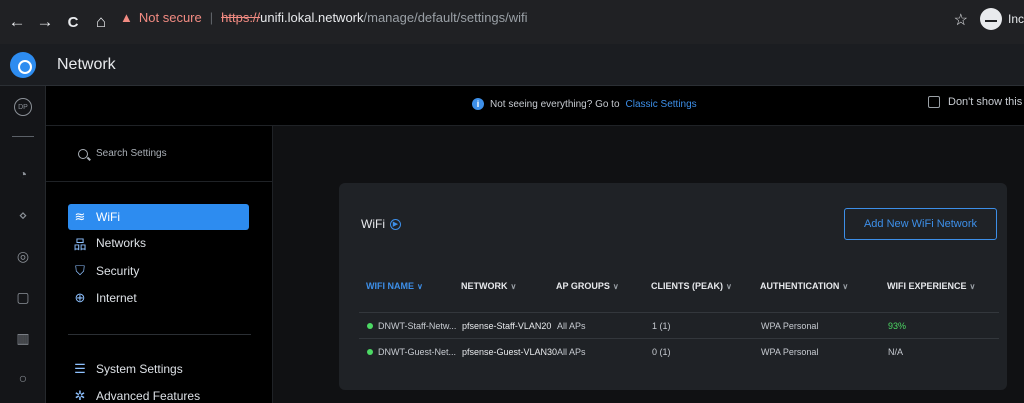 This screenshot has width=1024, height=403. I want to click on statistics-icon: ◔, so click(23, 174).